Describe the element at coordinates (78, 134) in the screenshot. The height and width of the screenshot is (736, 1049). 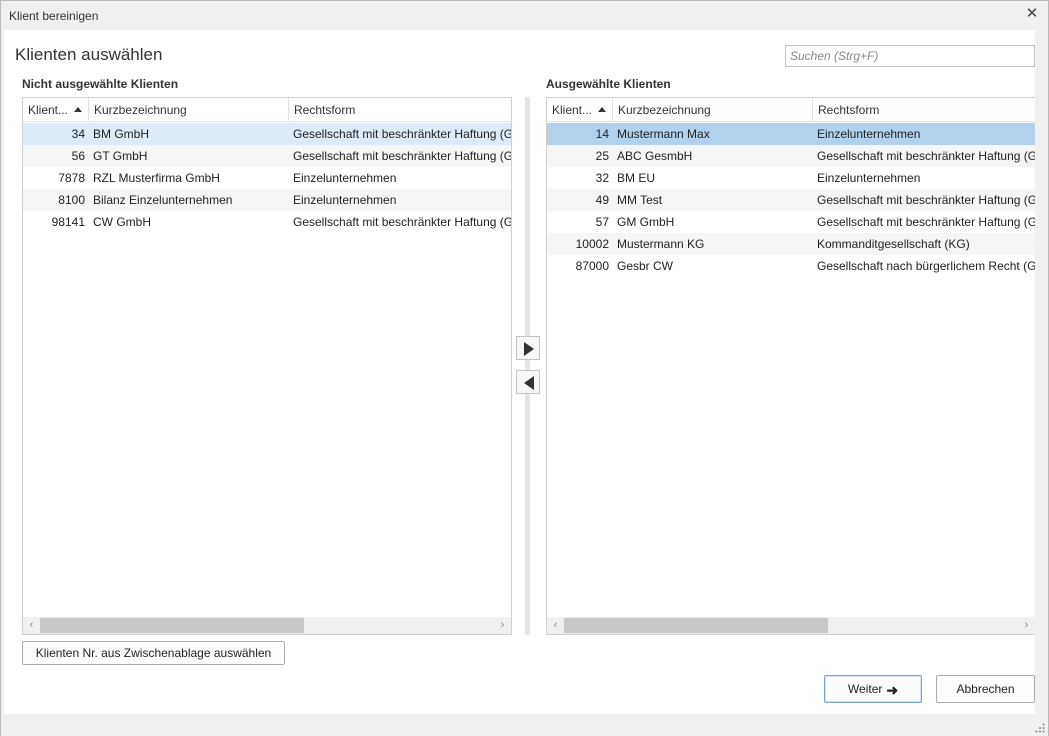
I see `cell-klient-nr: 34` at that location.